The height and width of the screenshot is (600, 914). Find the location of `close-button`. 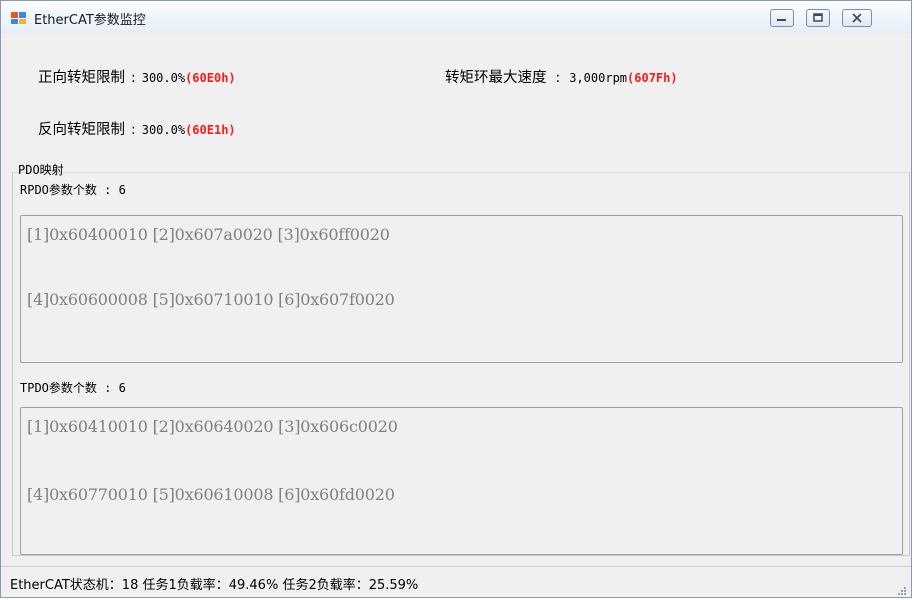

close-button is located at coordinates (857, 18).